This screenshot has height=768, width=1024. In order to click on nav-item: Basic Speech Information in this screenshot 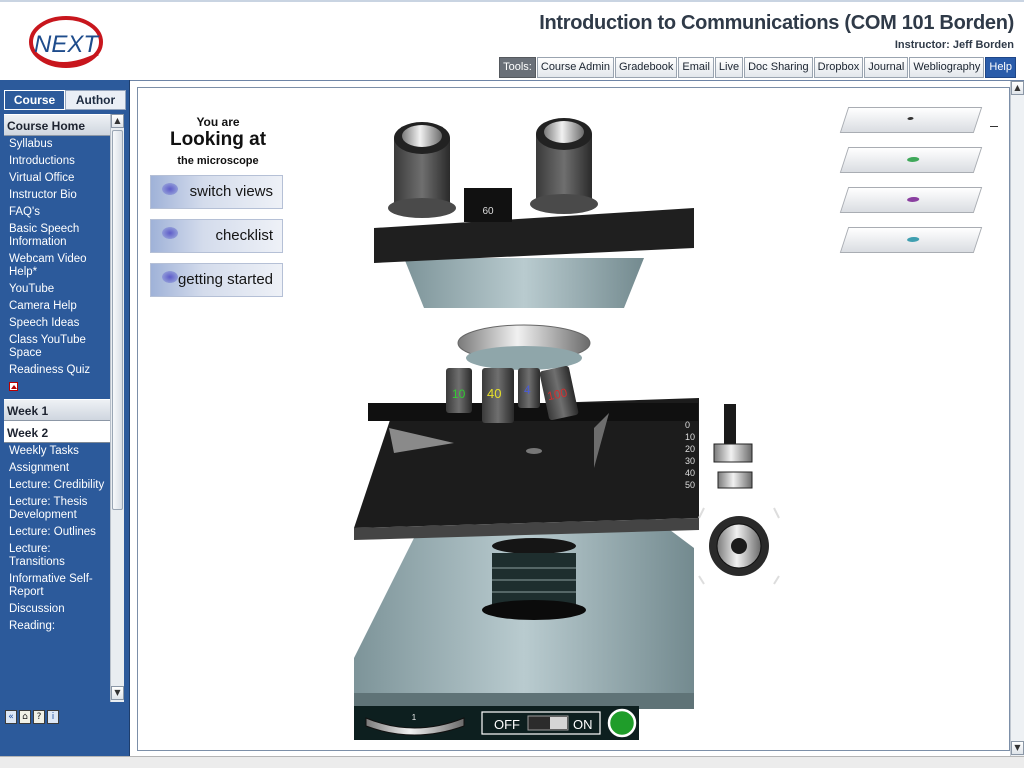, I will do `click(57, 236)`.